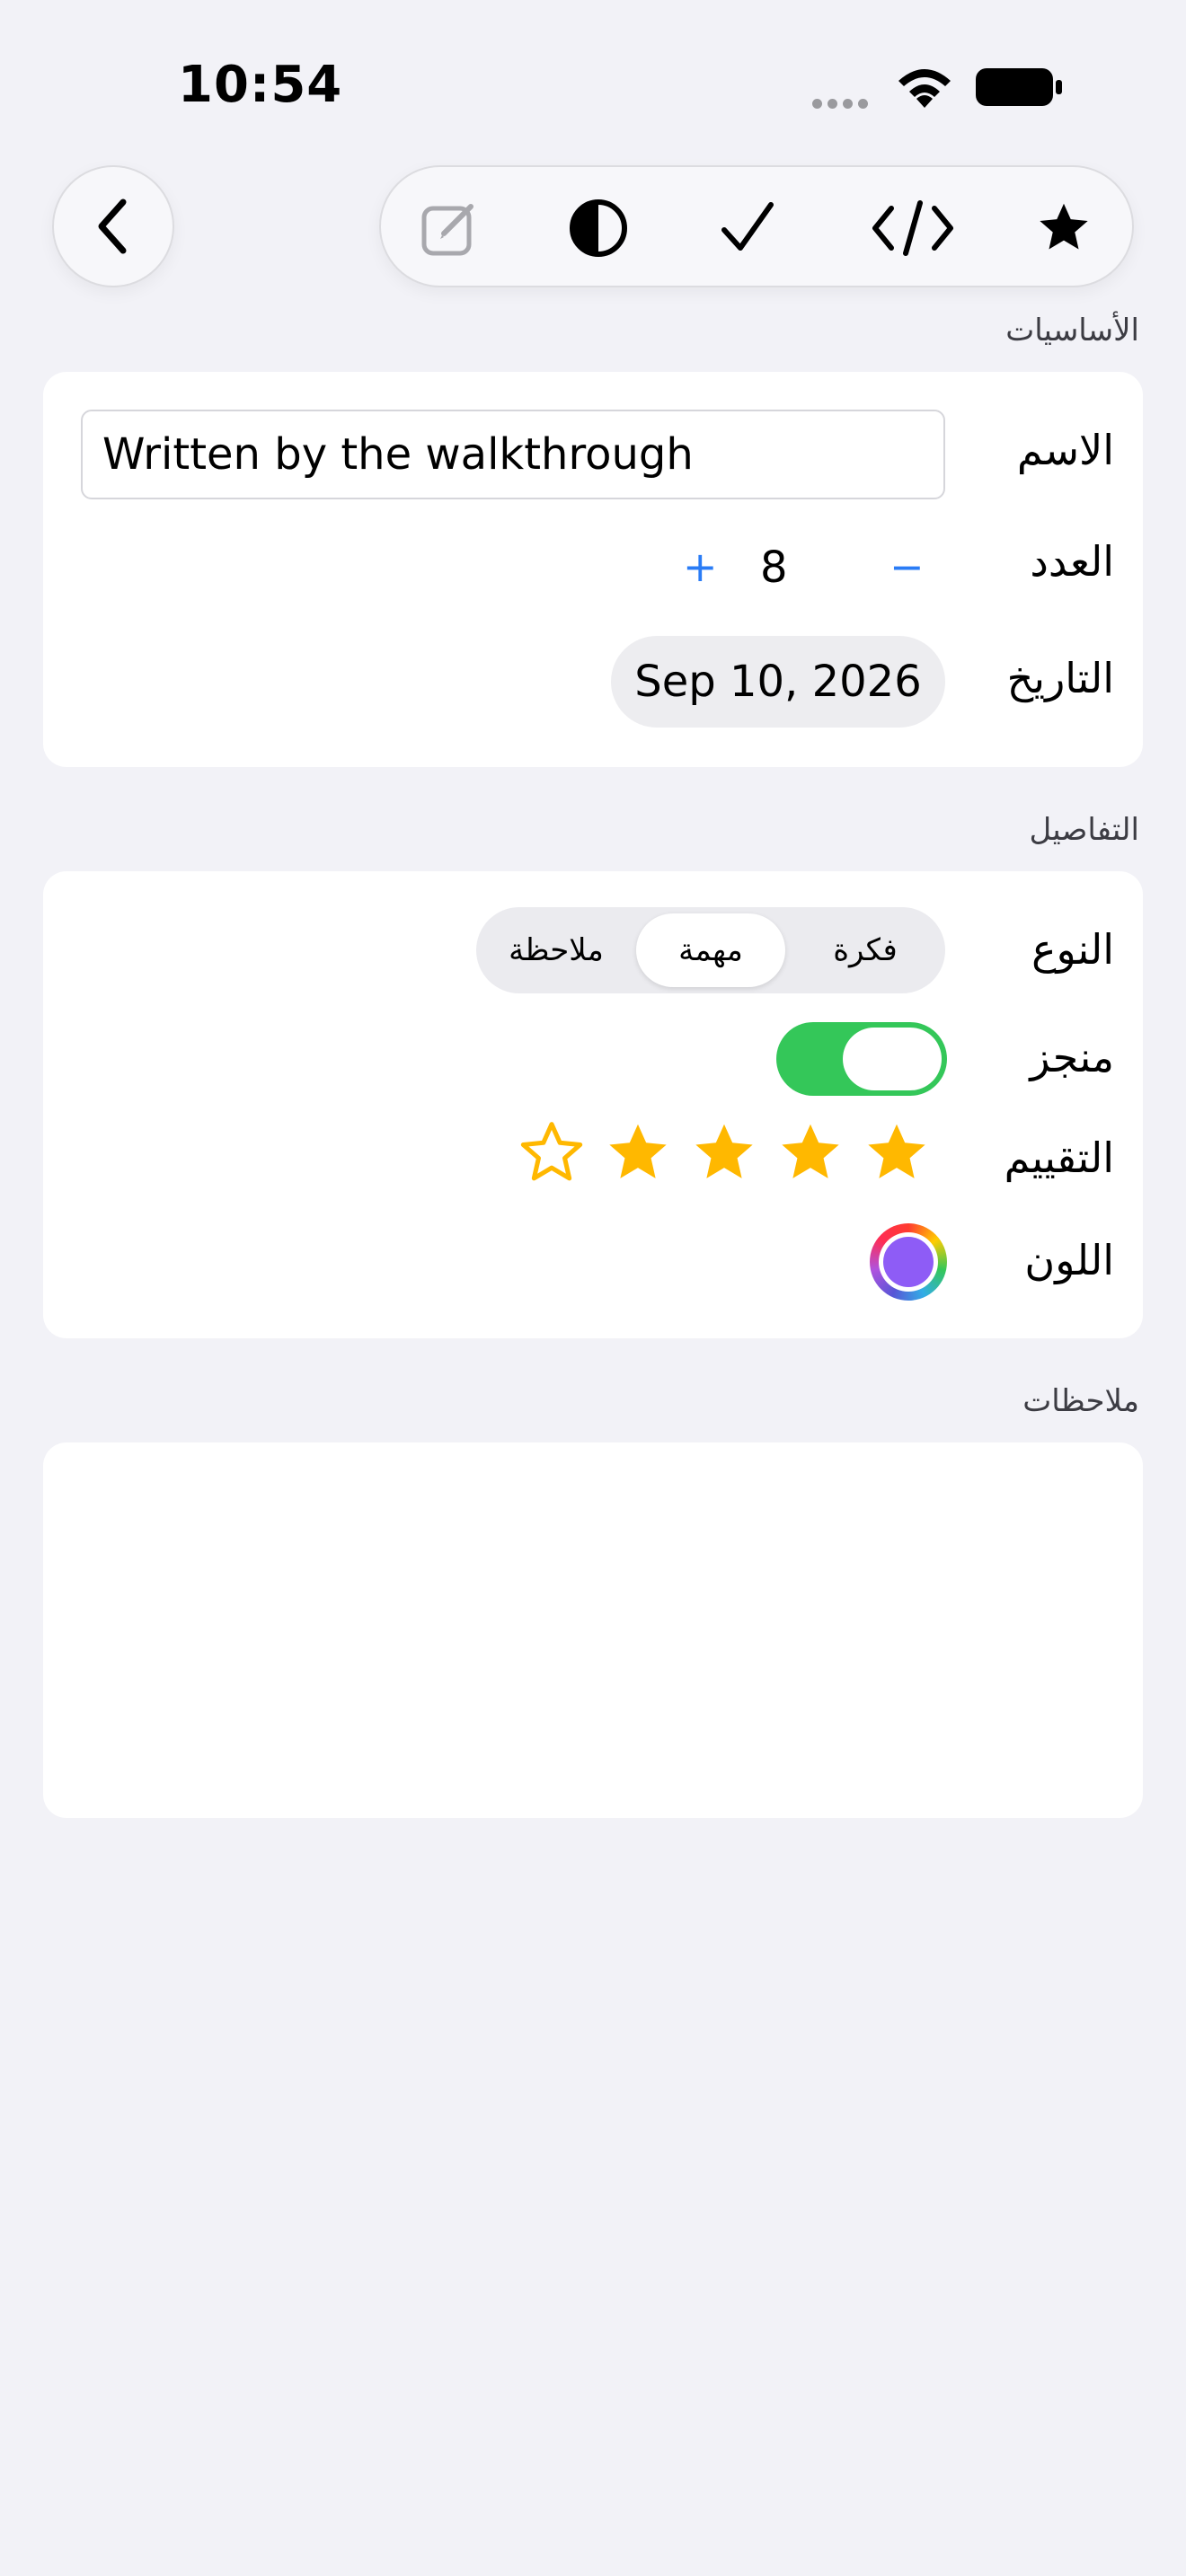 This screenshot has height=2576, width=1186. What do you see at coordinates (1065, 450) in the screenshot?
I see `name-label: الاسم` at bounding box center [1065, 450].